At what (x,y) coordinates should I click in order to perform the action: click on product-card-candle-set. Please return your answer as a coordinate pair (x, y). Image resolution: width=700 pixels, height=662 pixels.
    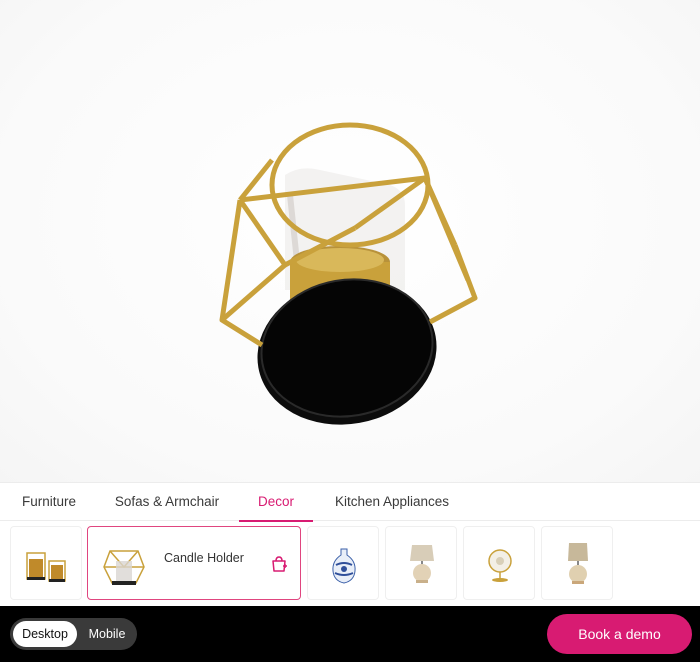
    Looking at the image, I should click on (46, 563).